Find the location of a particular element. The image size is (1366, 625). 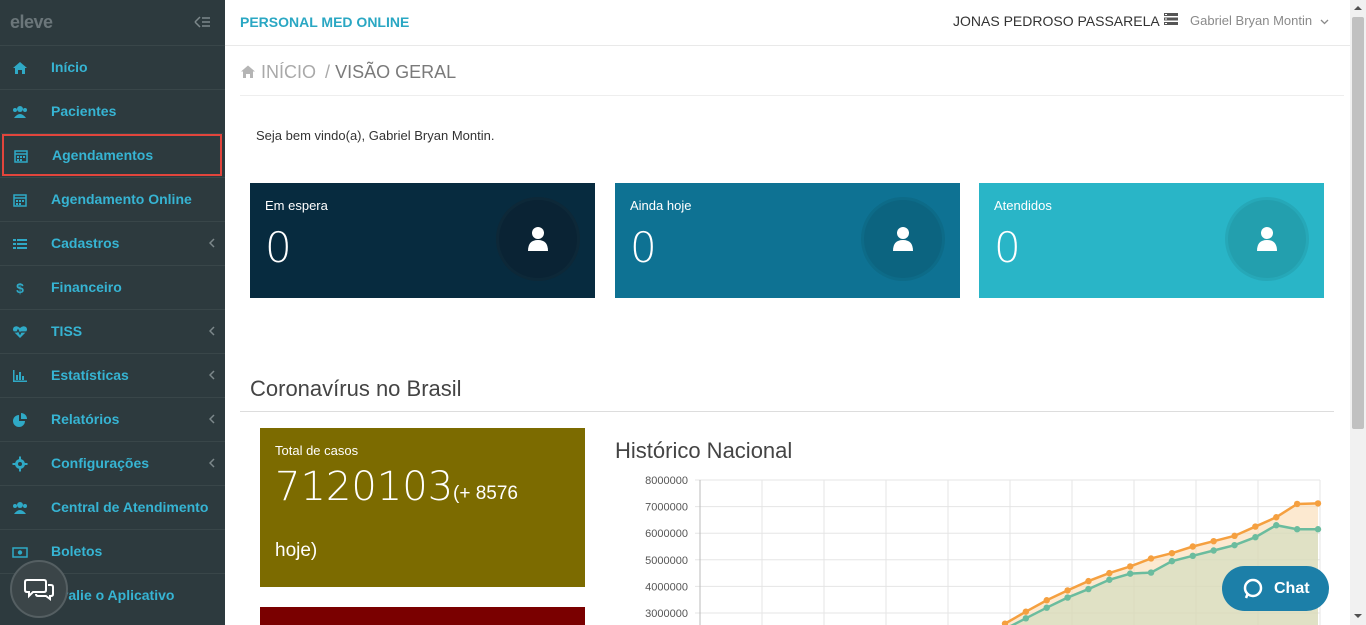

clinic-switch-icon is located at coordinates (1171, 19).